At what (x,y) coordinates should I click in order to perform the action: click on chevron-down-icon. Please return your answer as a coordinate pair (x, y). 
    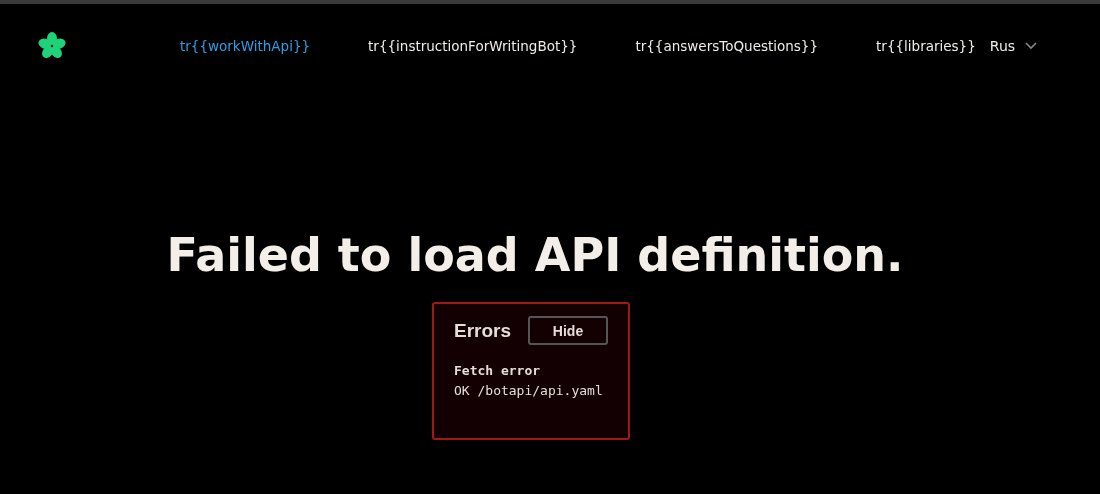
    Looking at the image, I should click on (1031, 46).